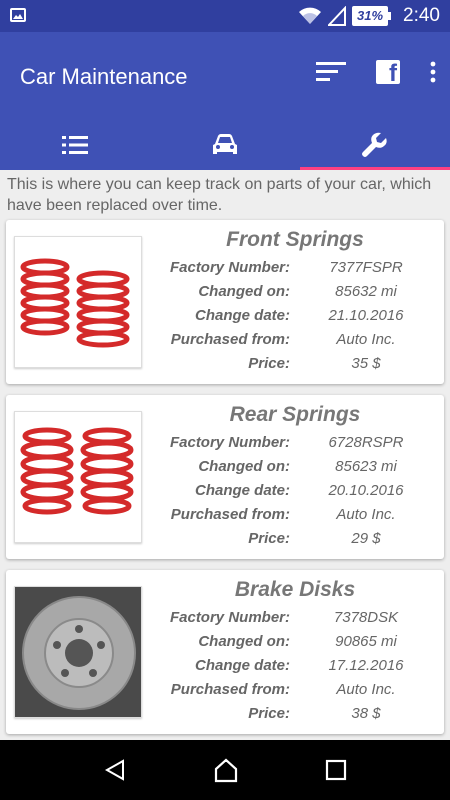 The width and height of the screenshot is (450, 800). I want to click on changed-on-value: 85623 mi, so click(366, 466).